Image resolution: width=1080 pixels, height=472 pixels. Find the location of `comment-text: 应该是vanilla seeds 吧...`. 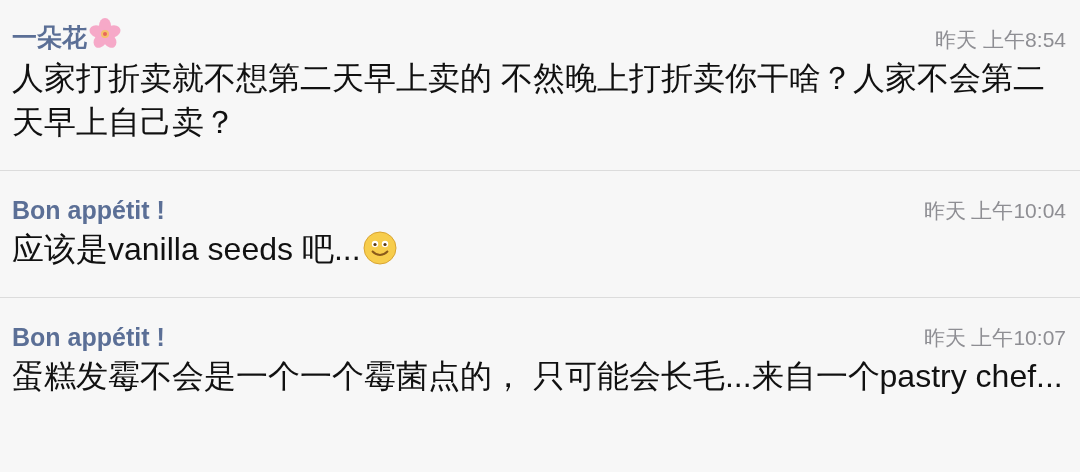

comment-text: 应该是vanilla seeds 吧... is located at coordinates (186, 249).